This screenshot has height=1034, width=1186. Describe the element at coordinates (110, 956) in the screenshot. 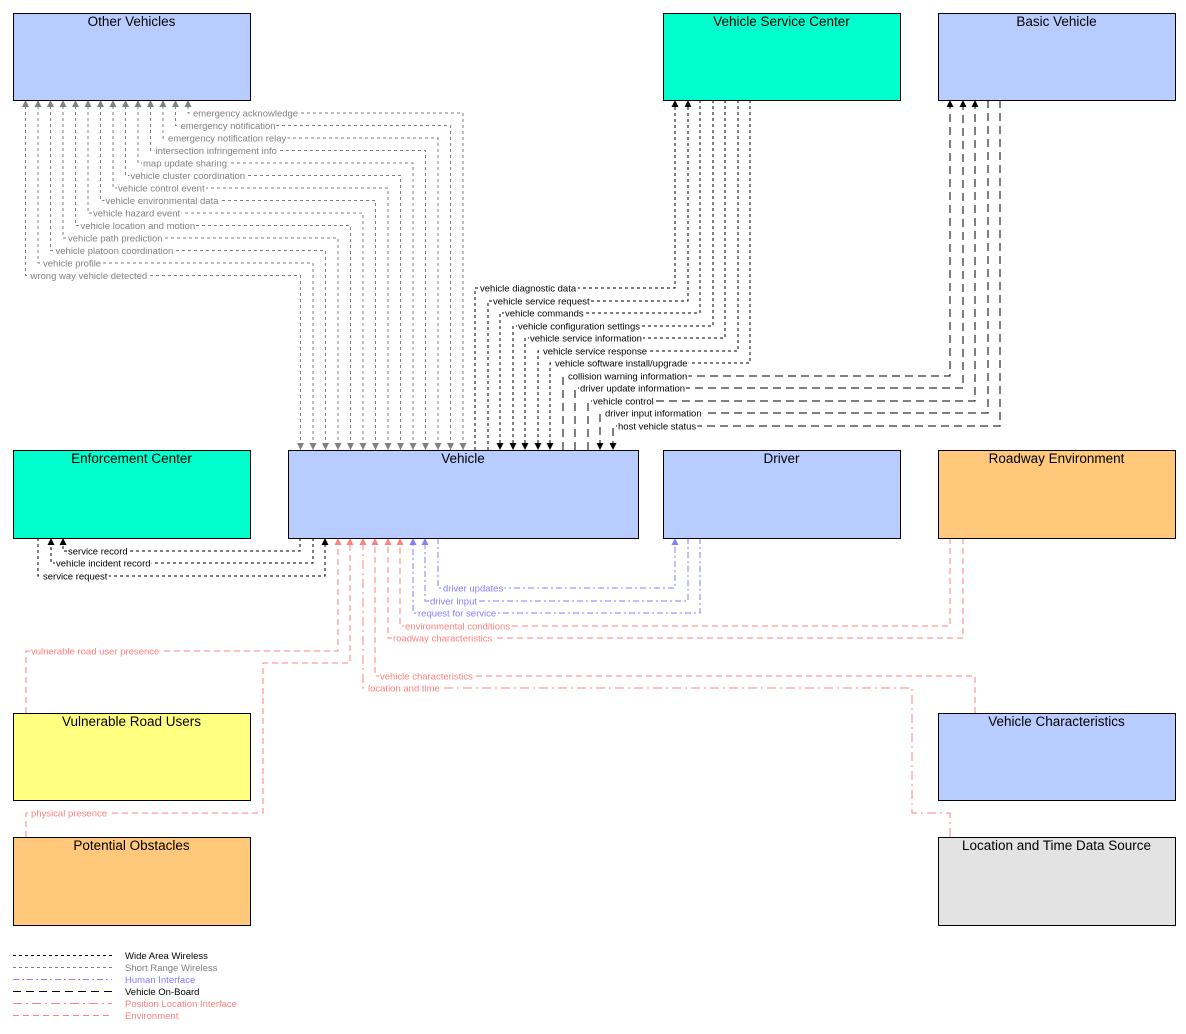

I see `legend-item-wide-area-wireless: Wide Area Wireless` at that location.